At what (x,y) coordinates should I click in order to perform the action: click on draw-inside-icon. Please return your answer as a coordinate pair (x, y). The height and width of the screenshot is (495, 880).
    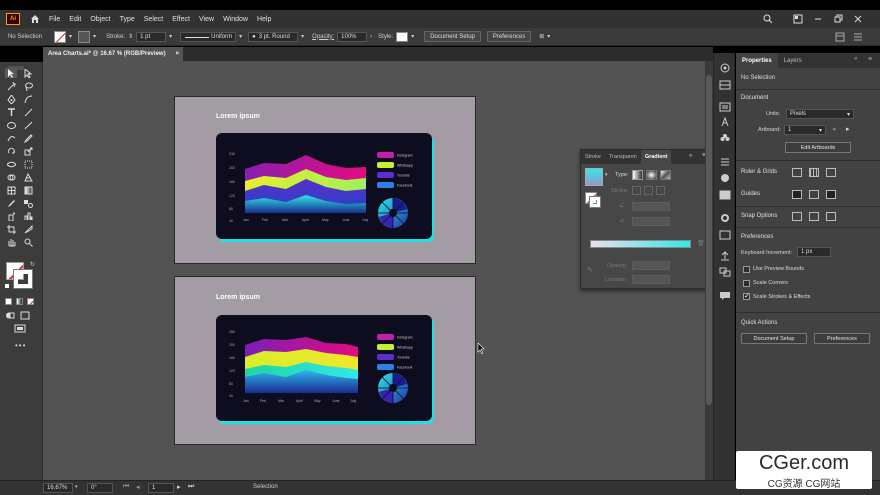
    Looking at the image, I should click on (25, 315).